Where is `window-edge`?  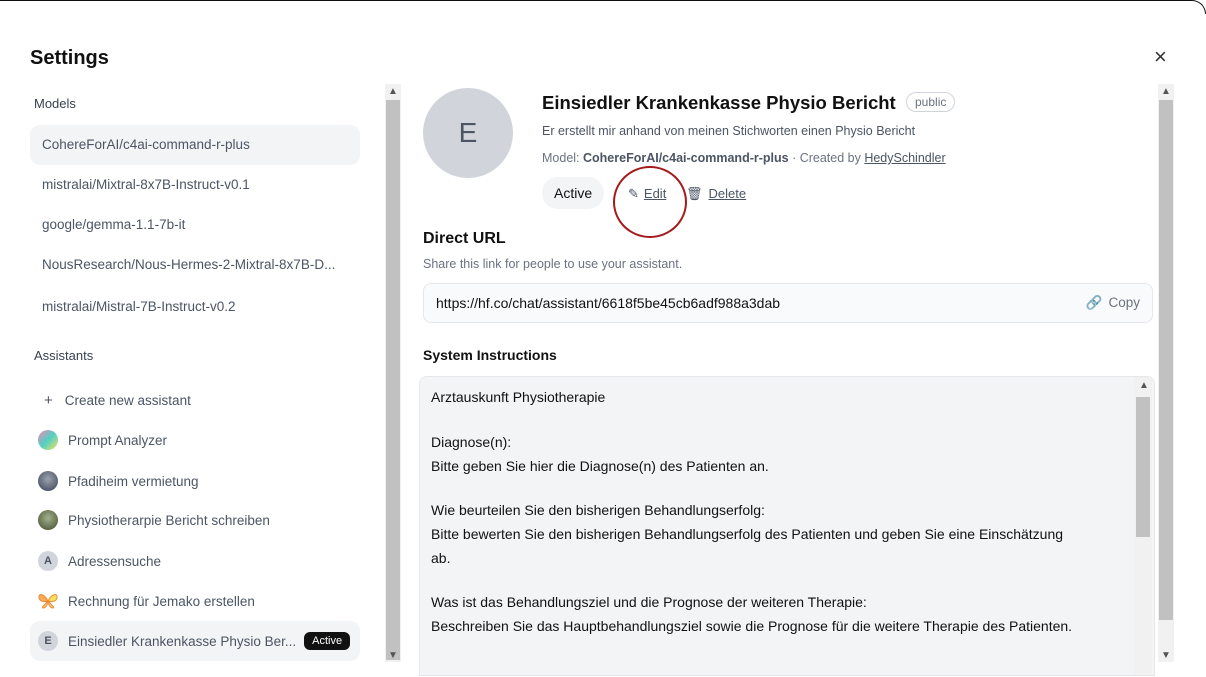 window-edge is located at coordinates (603, 7).